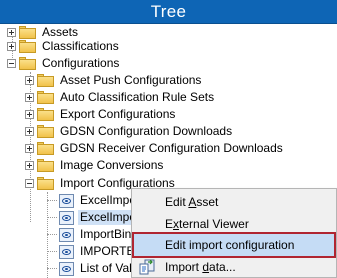 The image size is (337, 278). I want to click on tree-node-label: Image Conversions, so click(112, 165).